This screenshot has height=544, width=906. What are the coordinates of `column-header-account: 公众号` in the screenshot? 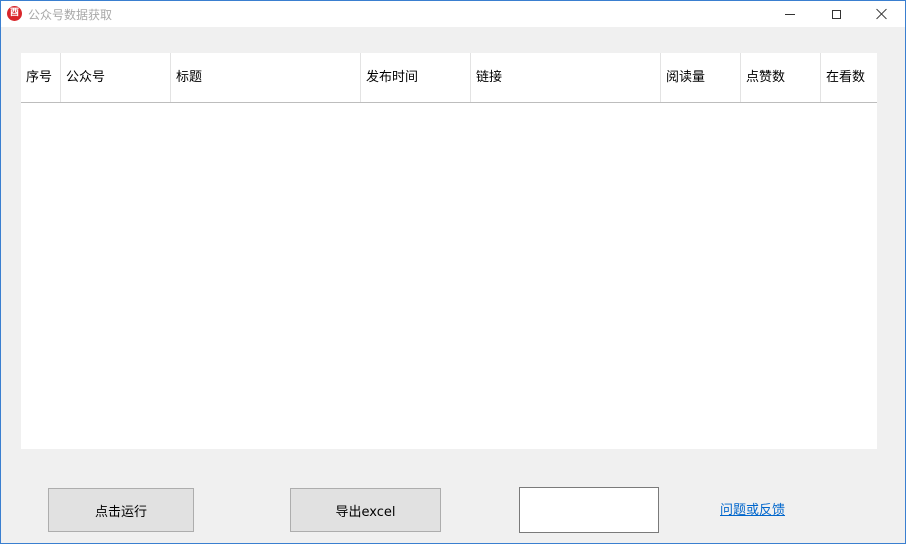 It's located at (116, 77).